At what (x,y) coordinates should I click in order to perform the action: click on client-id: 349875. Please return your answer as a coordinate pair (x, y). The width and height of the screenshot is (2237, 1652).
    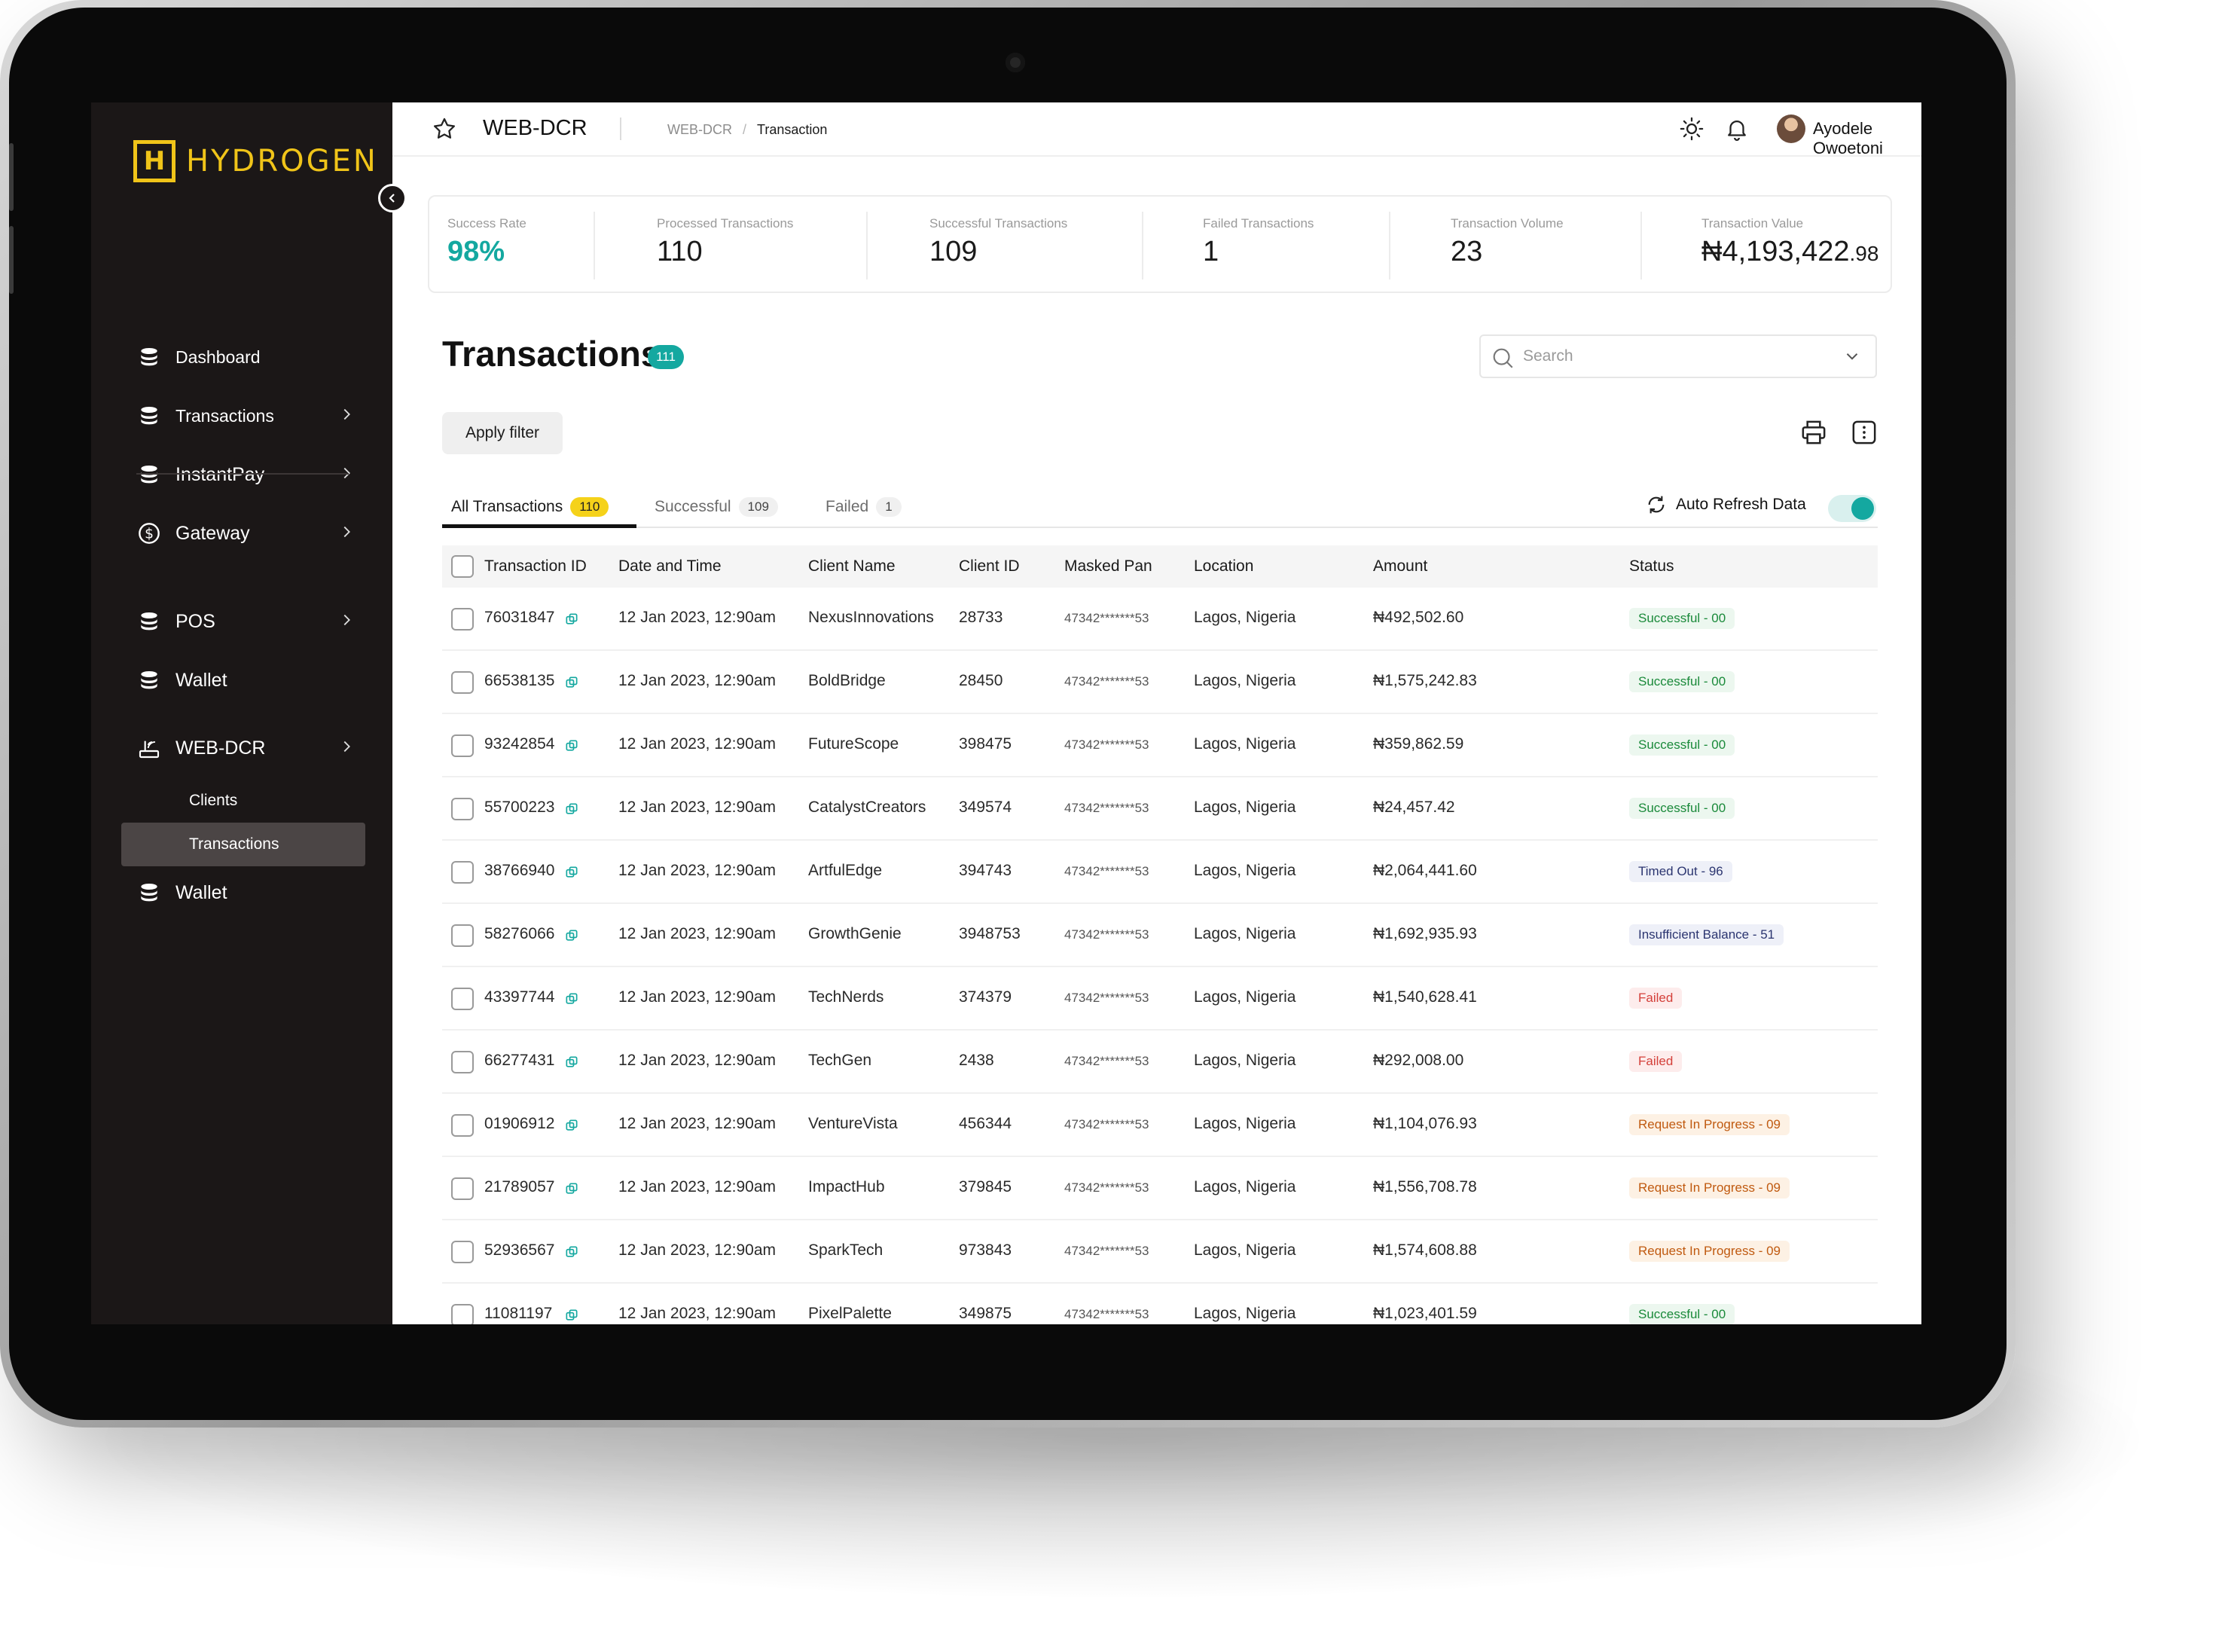
    Looking at the image, I should click on (985, 1313).